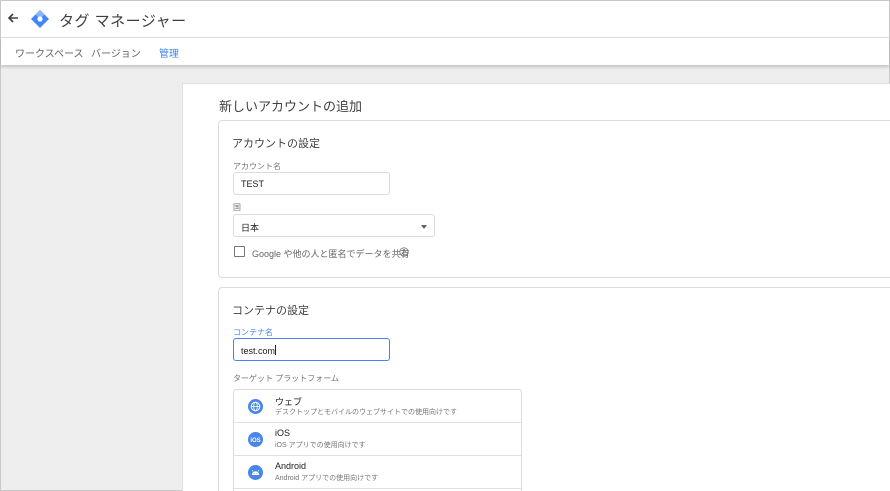 This screenshot has width=890, height=491. I want to click on platform-name-android: Android, so click(291, 466).